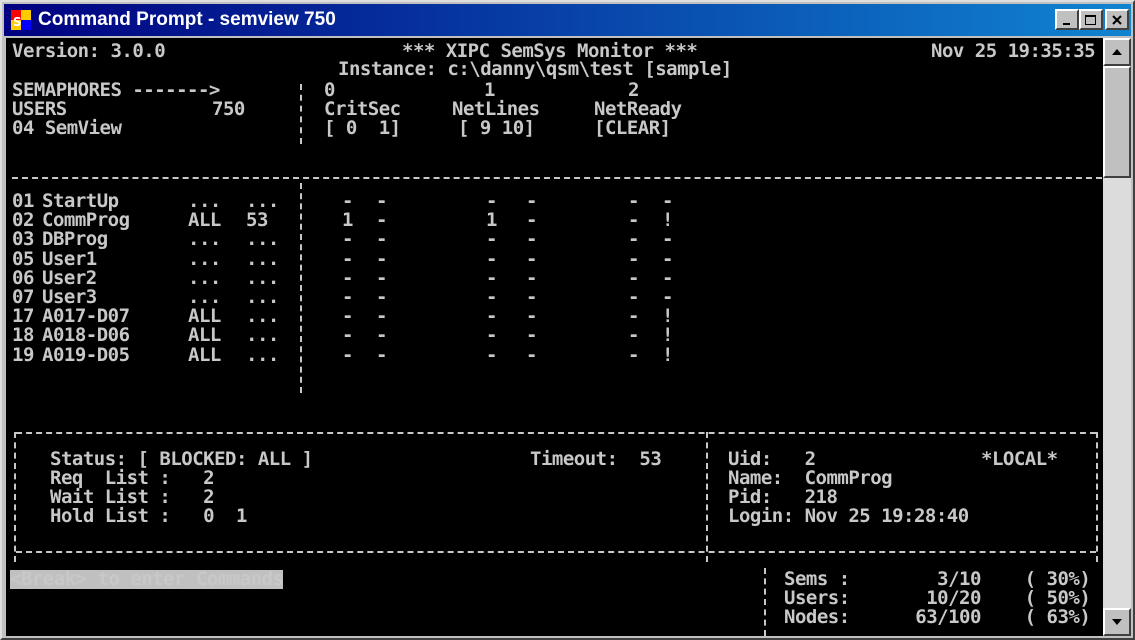 The height and width of the screenshot is (640, 1135). Describe the element at coordinates (556, 552) in the screenshot. I see `status-bottom-border` at that location.